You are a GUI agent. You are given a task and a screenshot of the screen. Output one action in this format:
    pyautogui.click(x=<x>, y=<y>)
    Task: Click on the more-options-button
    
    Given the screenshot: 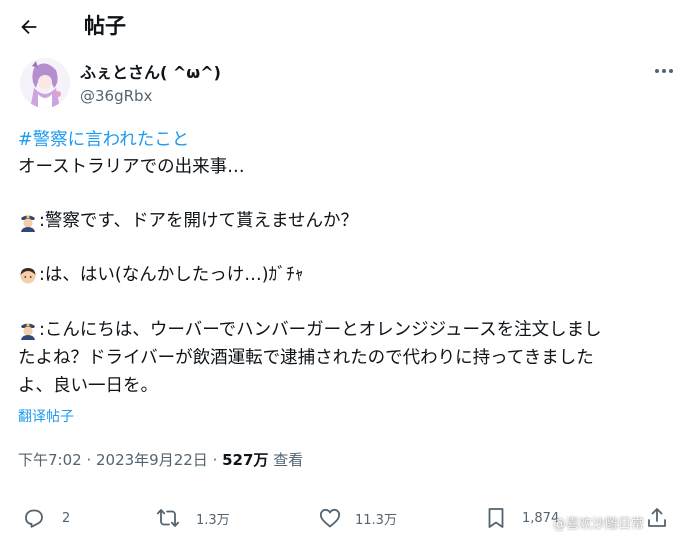 What is the action you would take?
    pyautogui.click(x=664, y=71)
    